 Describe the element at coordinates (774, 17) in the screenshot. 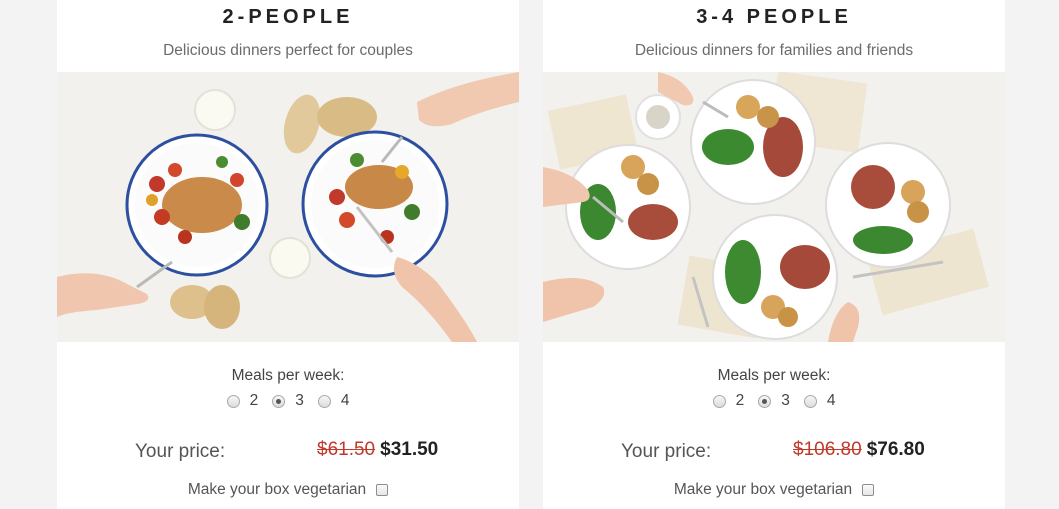

I see `plan-title: 3-4 PEOPLE` at that location.